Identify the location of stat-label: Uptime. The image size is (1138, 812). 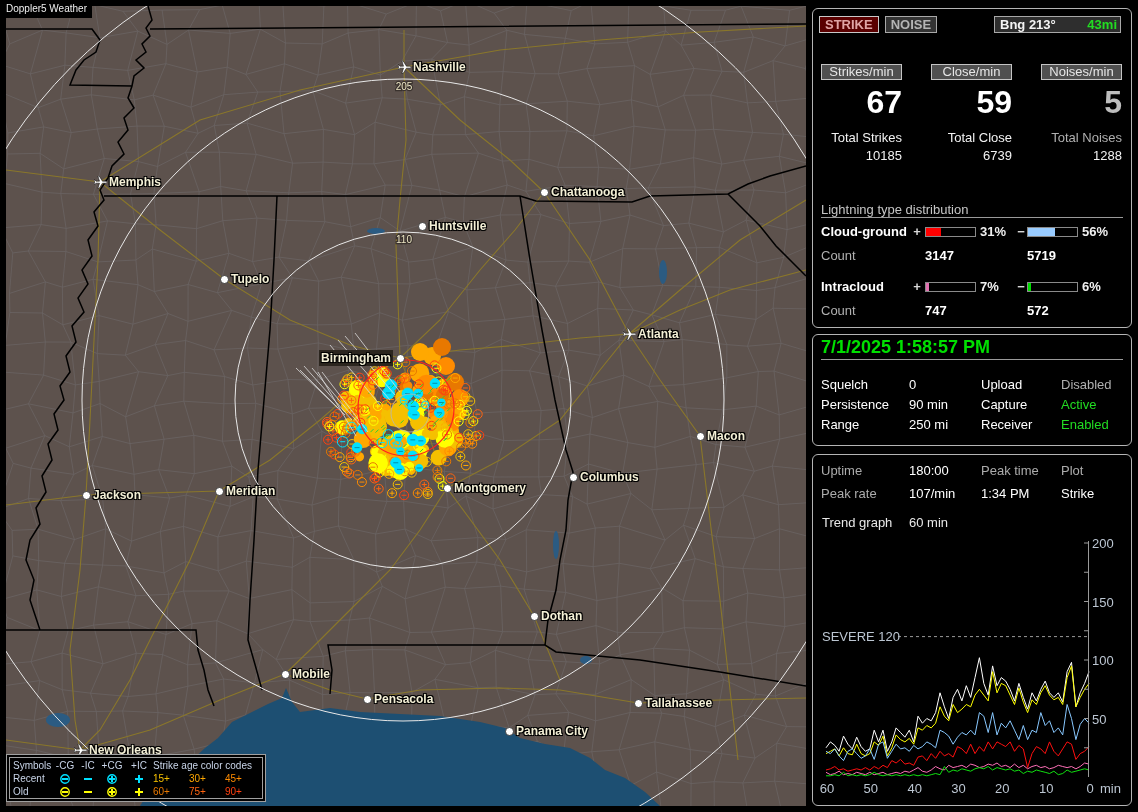
(842, 471).